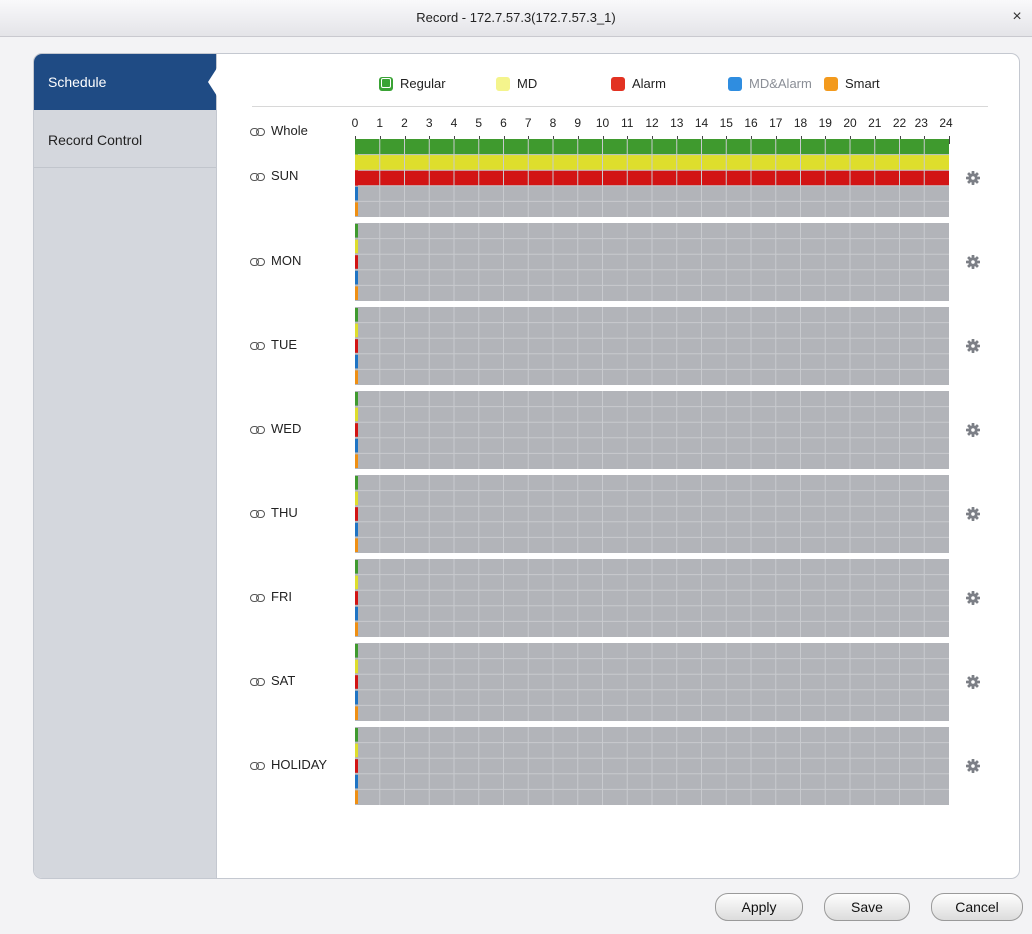 This screenshot has height=934, width=1032. Describe the element at coordinates (355, 123) in the screenshot. I see `hour-label: 0` at that location.